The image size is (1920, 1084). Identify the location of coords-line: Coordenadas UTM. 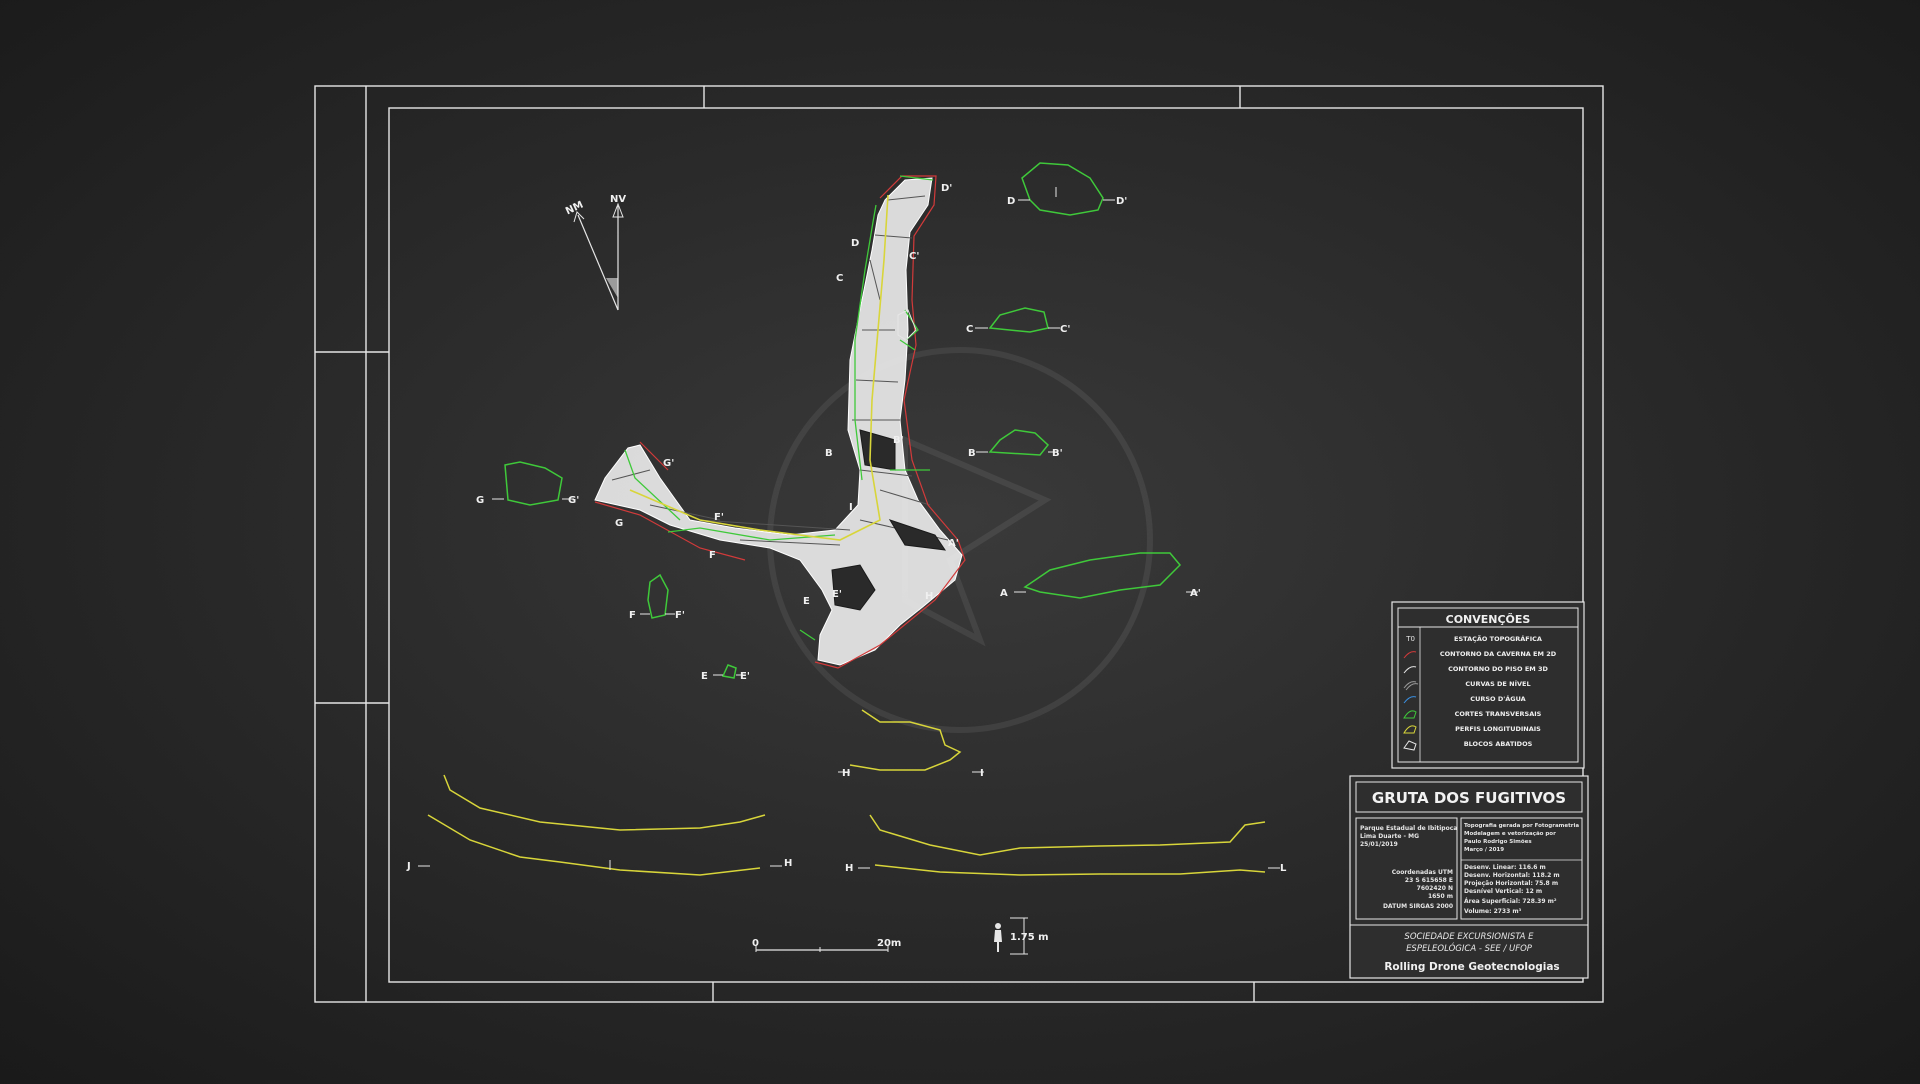
(1422, 872).